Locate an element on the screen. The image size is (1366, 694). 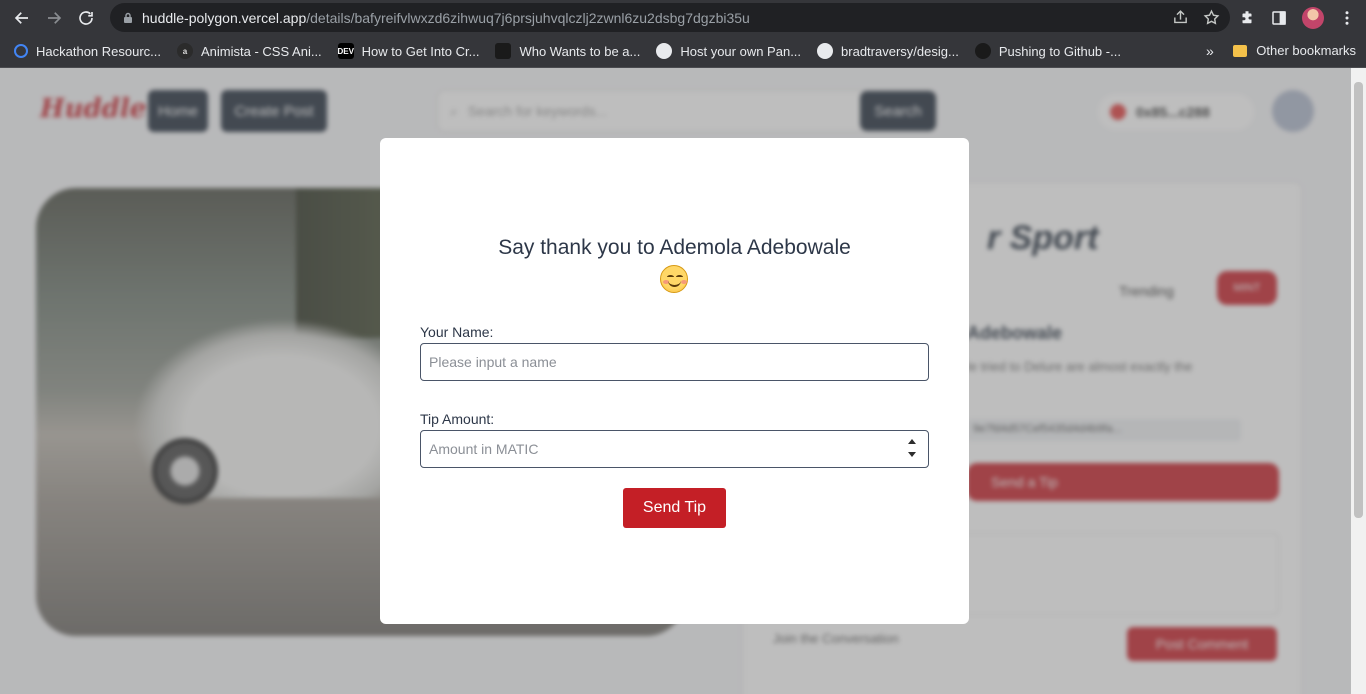
smiling-face-icon is located at coordinates (674, 279).